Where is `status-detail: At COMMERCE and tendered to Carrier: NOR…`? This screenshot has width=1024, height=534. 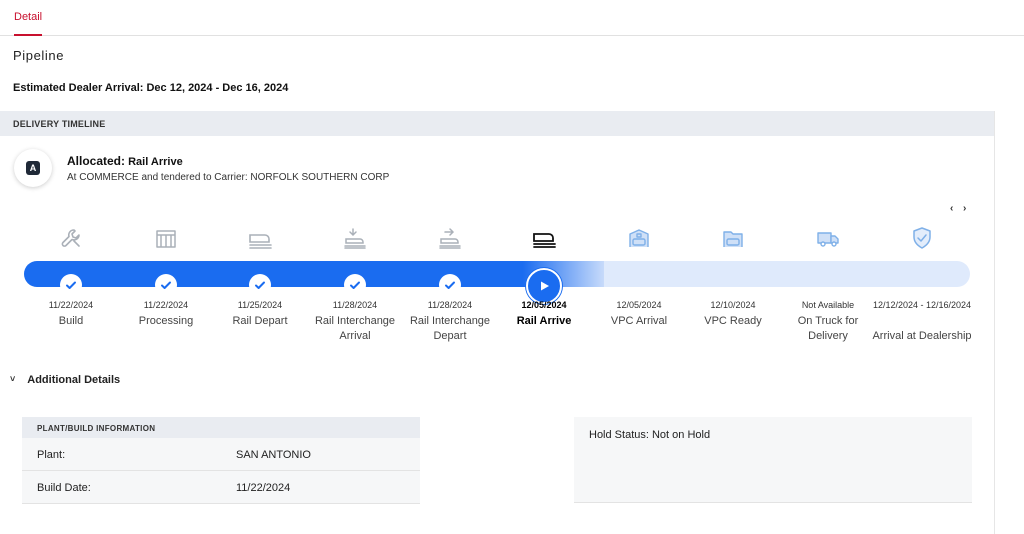
status-detail: At COMMERCE and tendered to Carrier: NOR… is located at coordinates (228, 177).